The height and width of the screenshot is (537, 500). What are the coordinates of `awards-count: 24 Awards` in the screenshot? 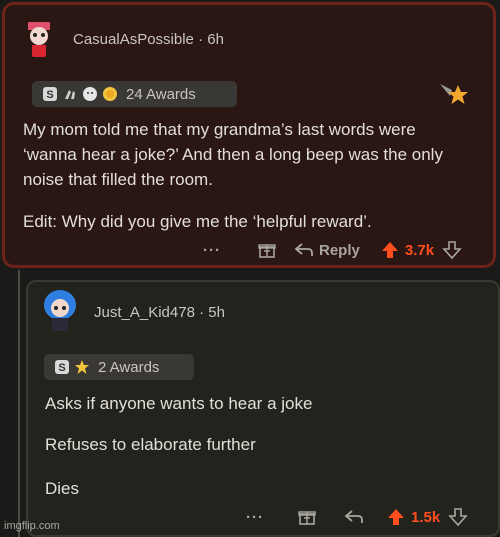 It's located at (161, 94).